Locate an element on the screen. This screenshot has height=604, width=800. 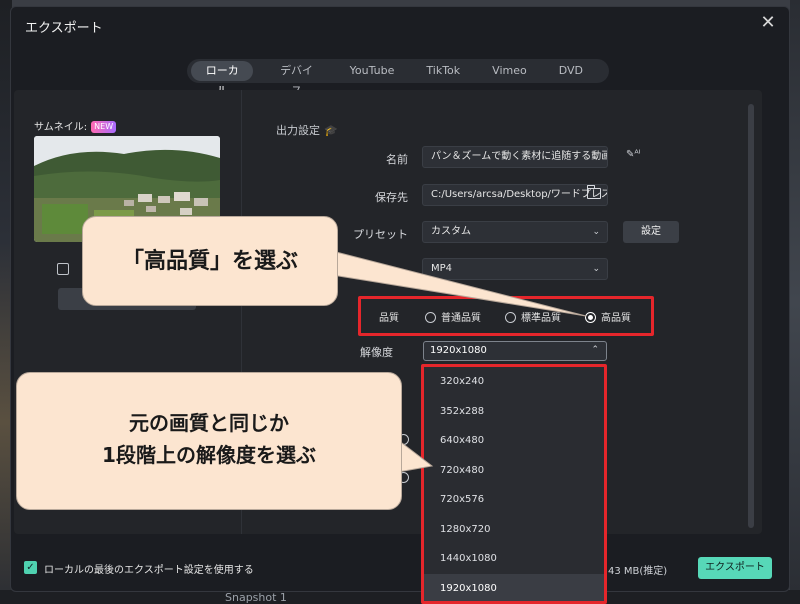
resolution-label: 解像度 is located at coordinates (376, 352).